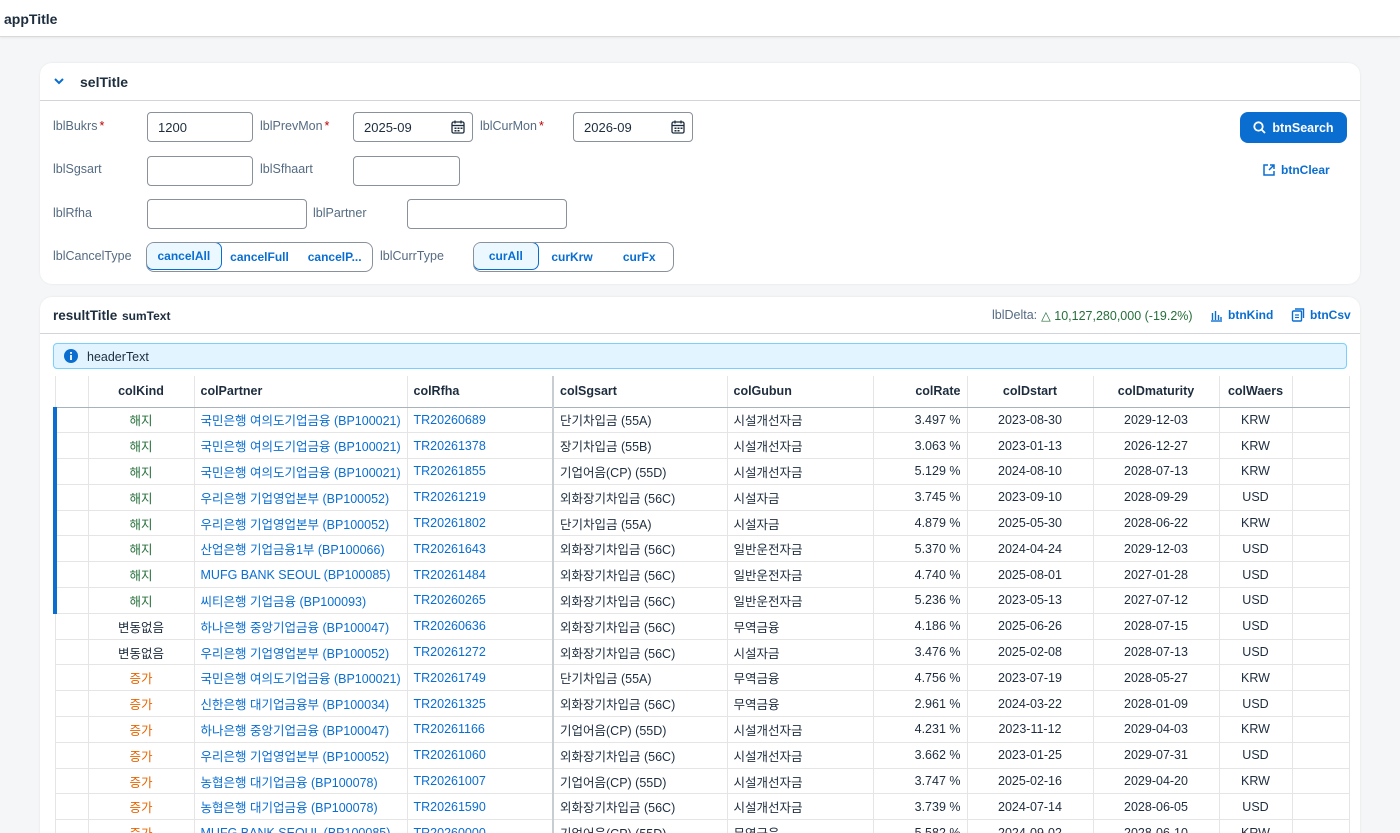  Describe the element at coordinates (480, 678) in the screenshot. I see `cell-rfha: TR20261749` at that location.